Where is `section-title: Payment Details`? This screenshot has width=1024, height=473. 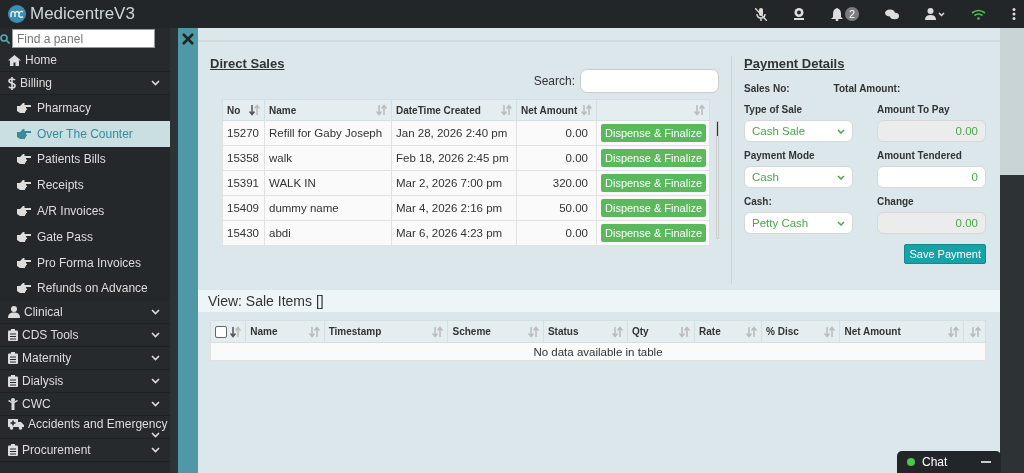 section-title: Payment Details is located at coordinates (794, 63).